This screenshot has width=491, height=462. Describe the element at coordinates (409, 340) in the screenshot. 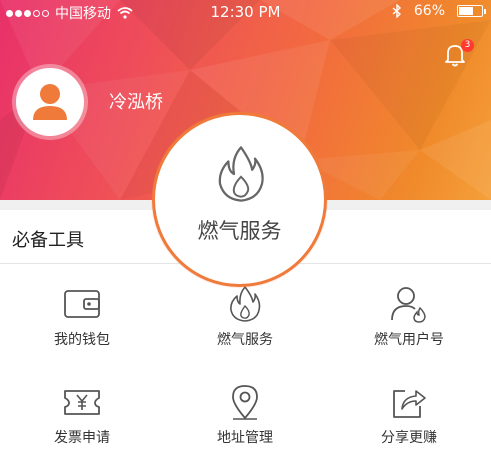

I see `tool-label: 燃气用户号` at that location.